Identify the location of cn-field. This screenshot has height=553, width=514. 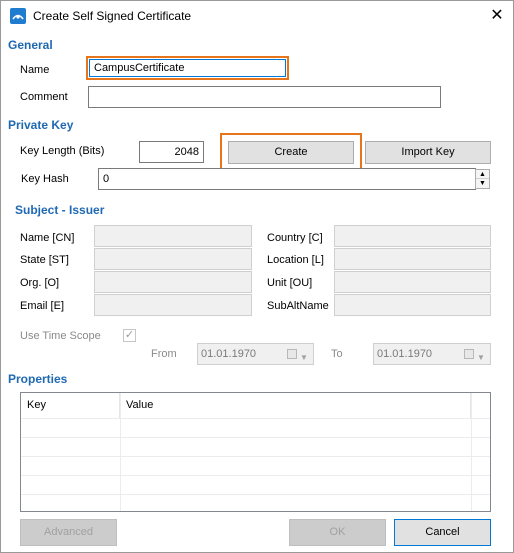
(173, 236).